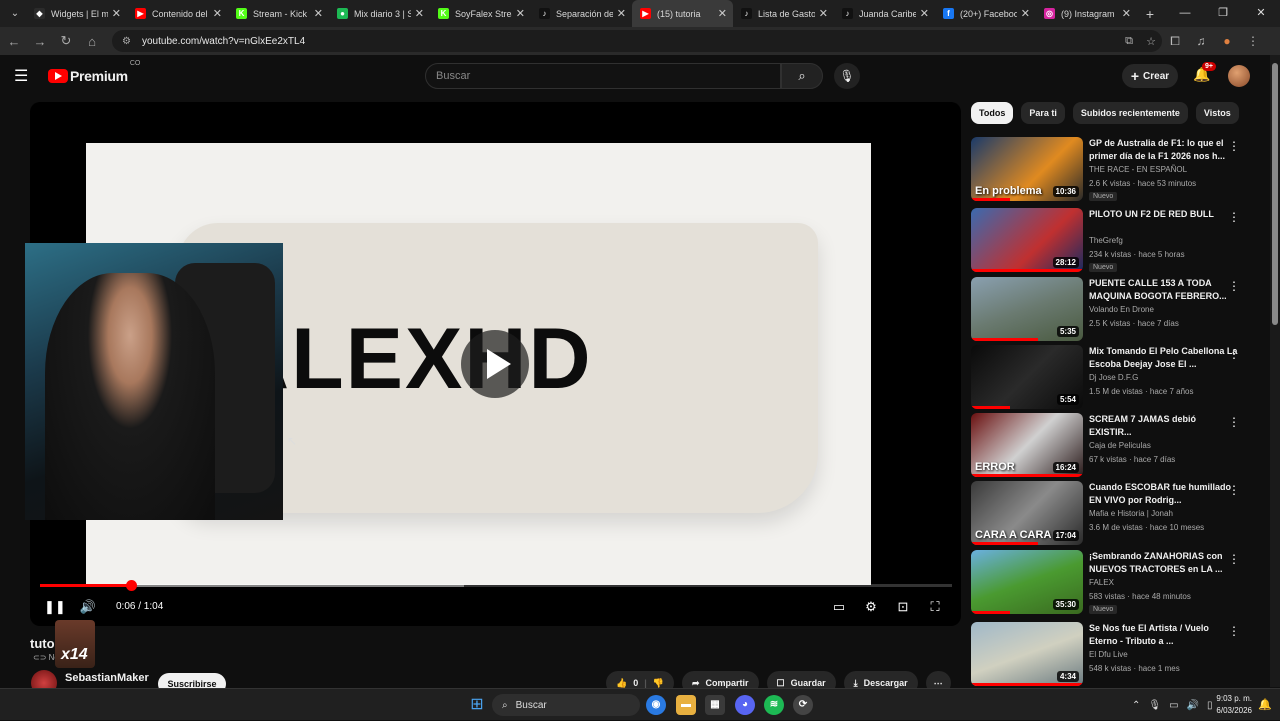 This screenshot has height=721, width=1280. Describe the element at coordinates (1150, 14) in the screenshot. I see `new-tab-button: +` at that location.